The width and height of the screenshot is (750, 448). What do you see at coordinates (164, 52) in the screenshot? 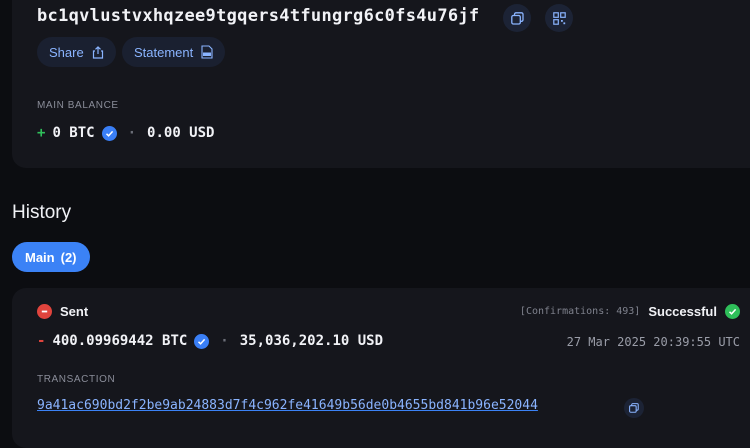
I see `statement-label: Statement` at bounding box center [164, 52].